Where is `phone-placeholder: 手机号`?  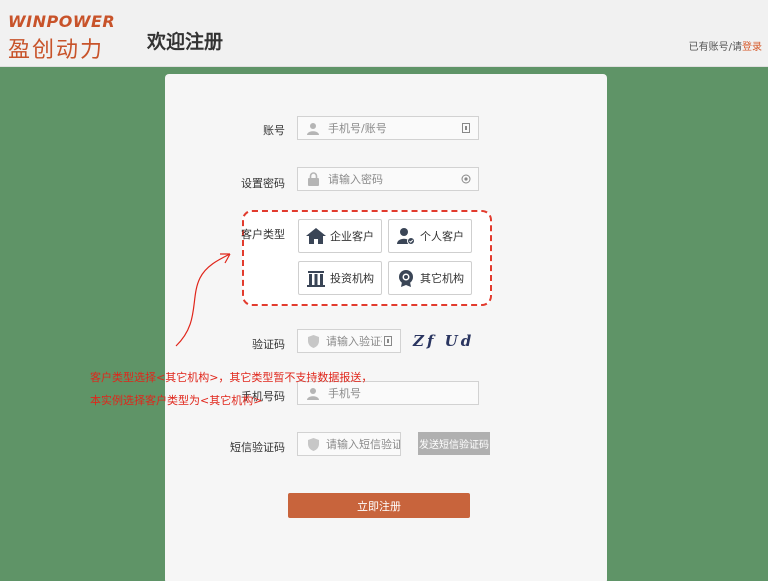
phone-placeholder: 手机号 is located at coordinates (344, 393).